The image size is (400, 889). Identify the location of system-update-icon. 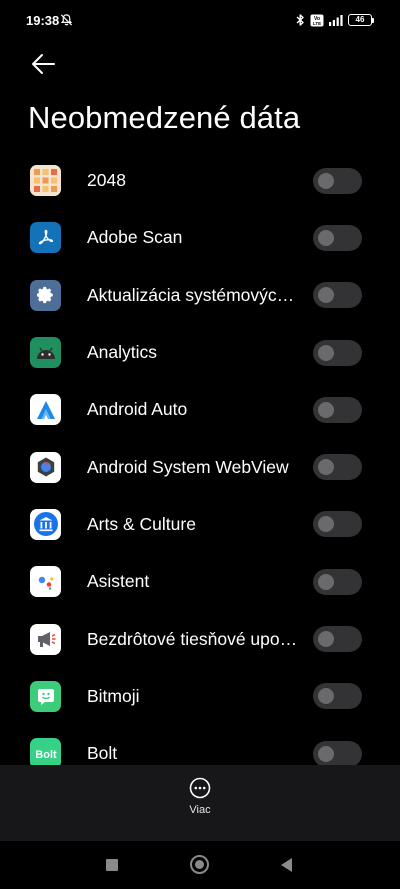
(45, 295).